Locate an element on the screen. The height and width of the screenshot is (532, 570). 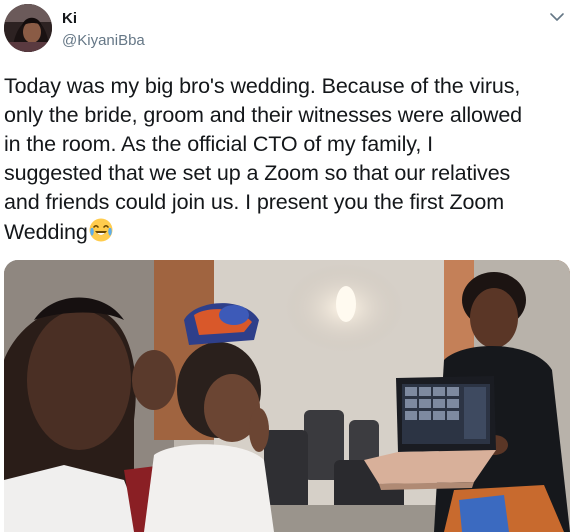
author-handle: @KiyaniBba is located at coordinates (103, 41).